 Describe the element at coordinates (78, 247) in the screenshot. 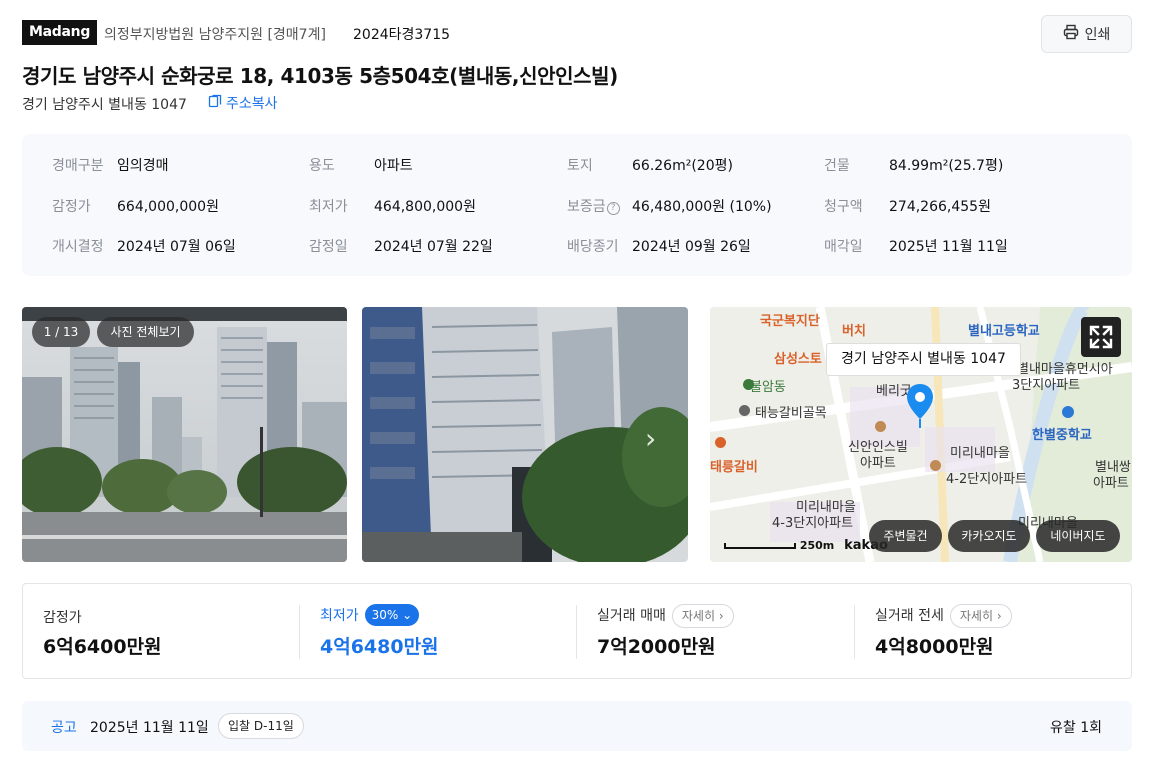

I see `info-label-start-decision: 개시결정` at that location.